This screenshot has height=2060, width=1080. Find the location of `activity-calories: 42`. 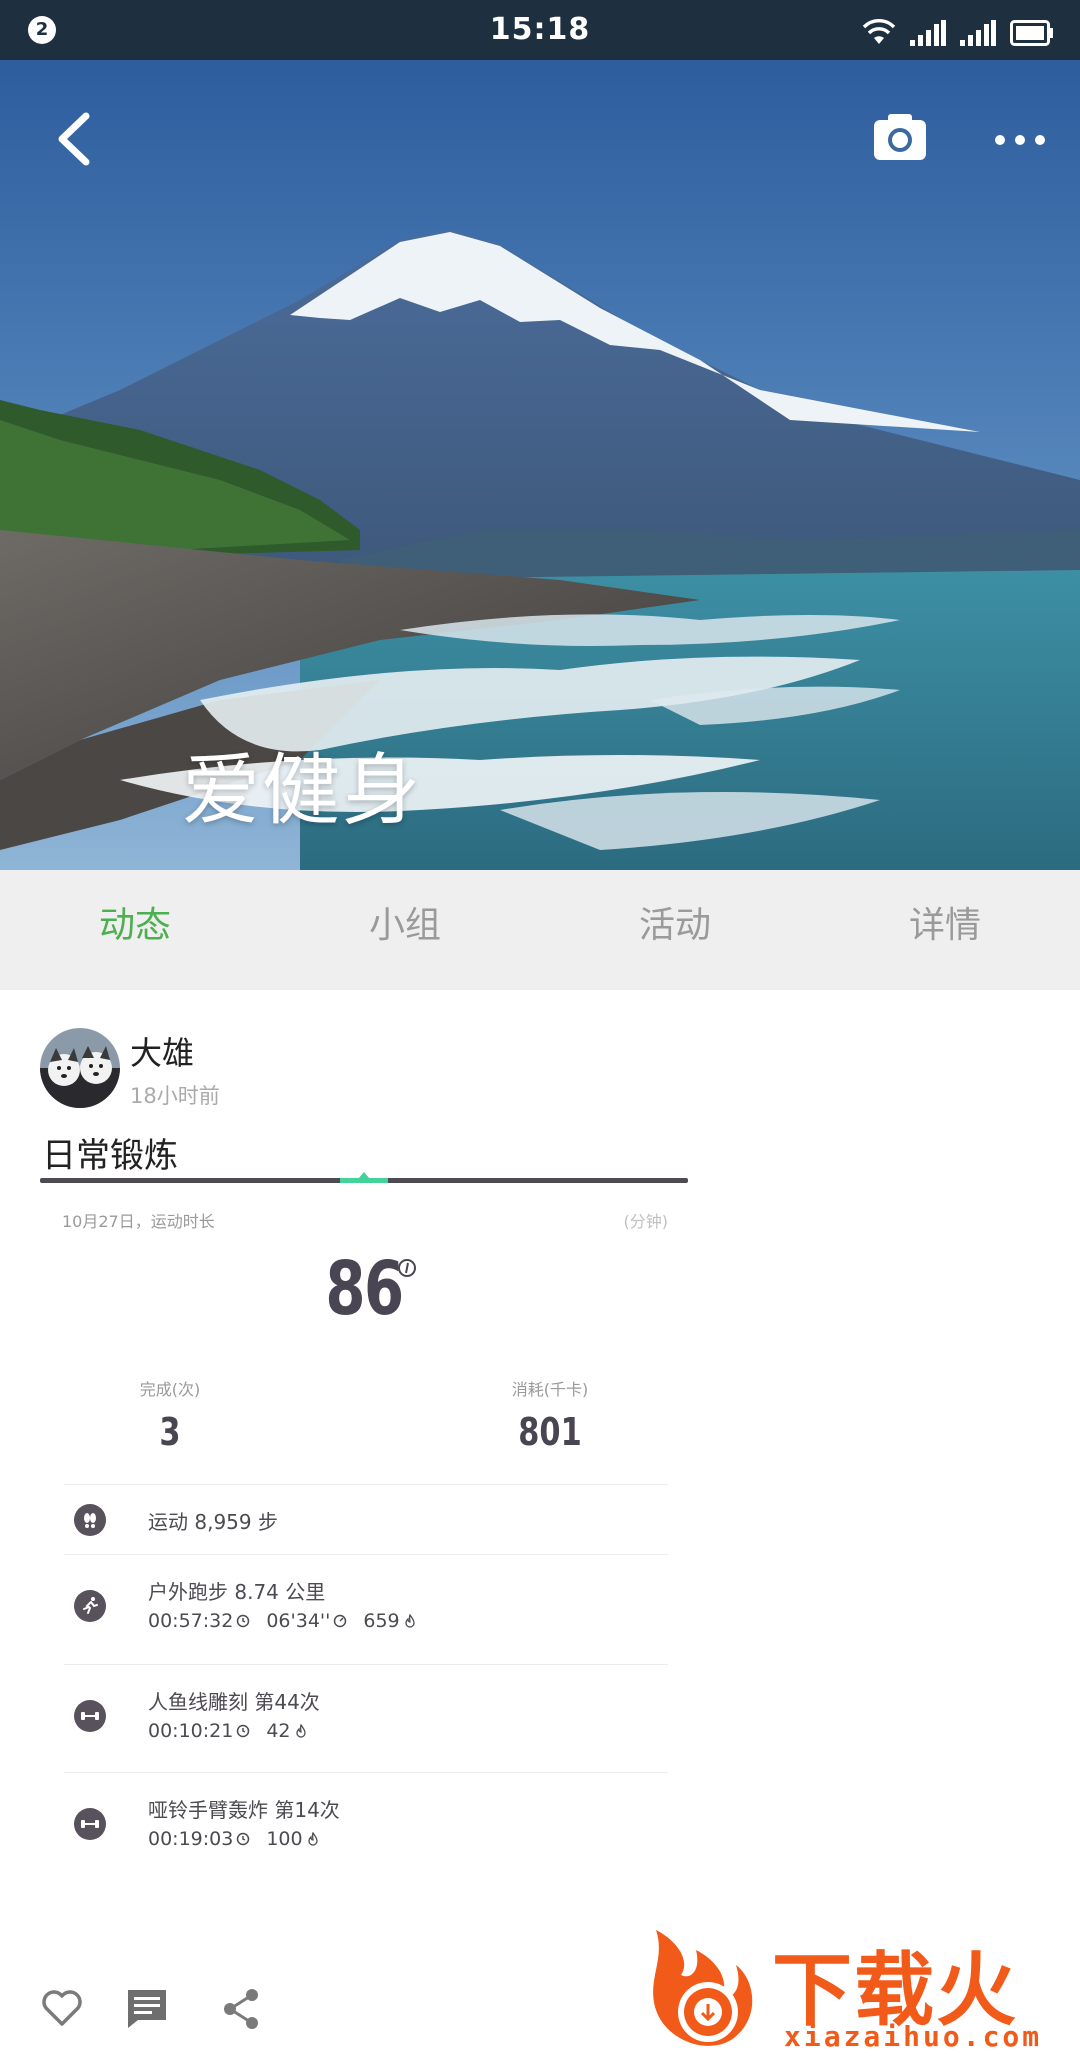

activity-calories: 42 is located at coordinates (278, 1731).